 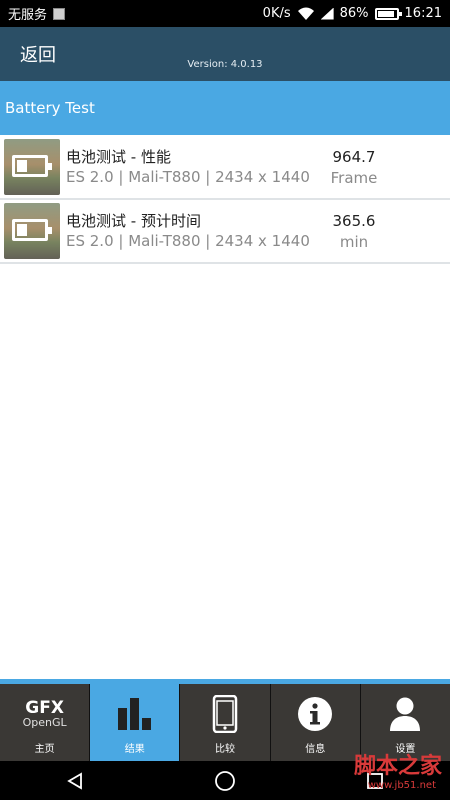 What do you see at coordinates (225, 714) in the screenshot?
I see `phone-icon` at bounding box center [225, 714].